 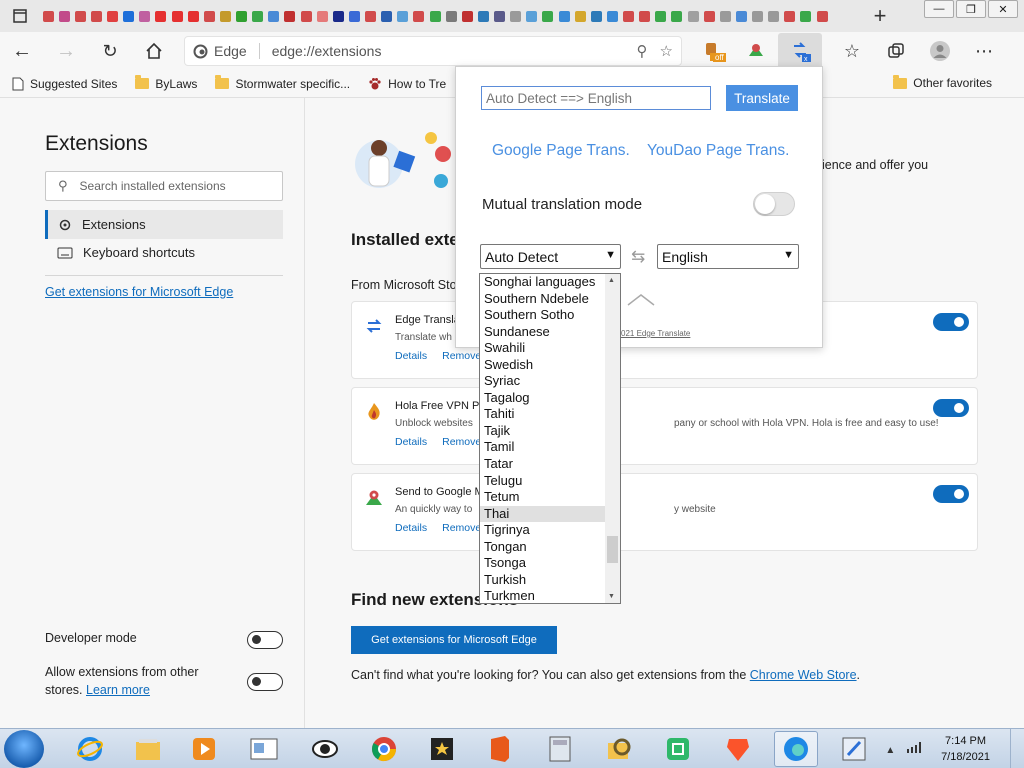 I want to click on taskbar-paint, so click(x=854, y=749).